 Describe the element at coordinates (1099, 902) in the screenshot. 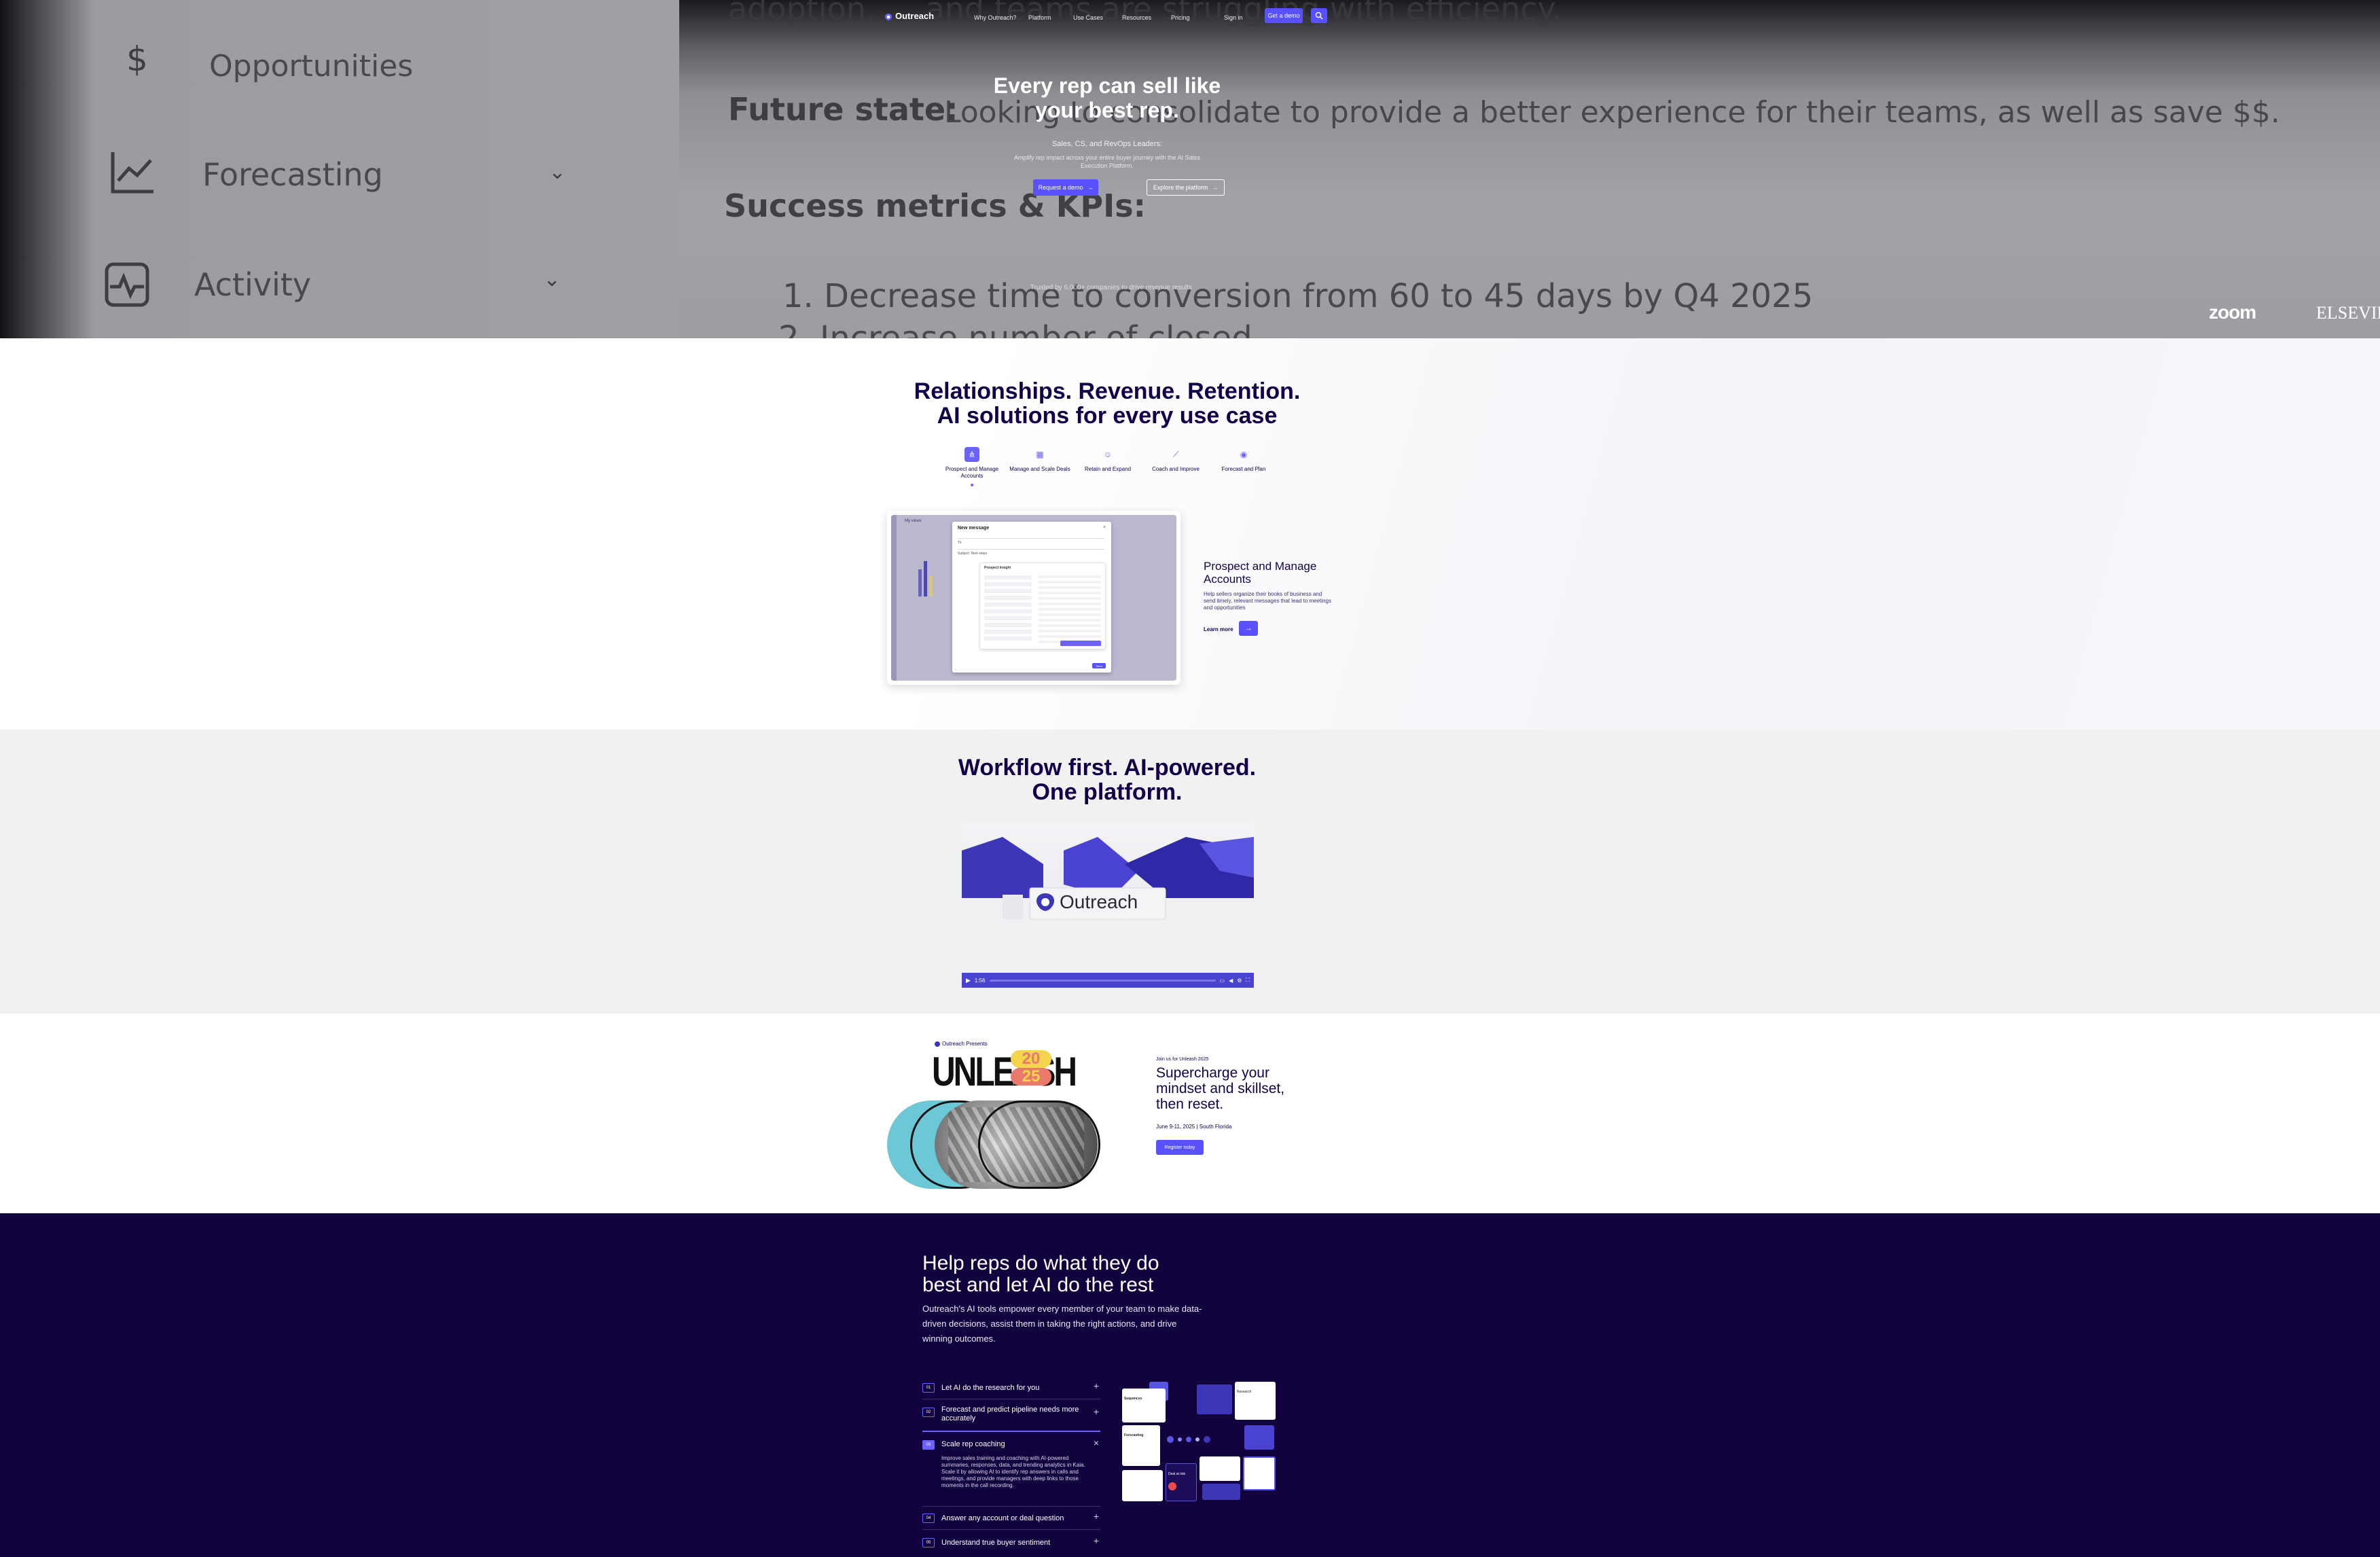

I see `video-brand-text: Outreach` at that location.